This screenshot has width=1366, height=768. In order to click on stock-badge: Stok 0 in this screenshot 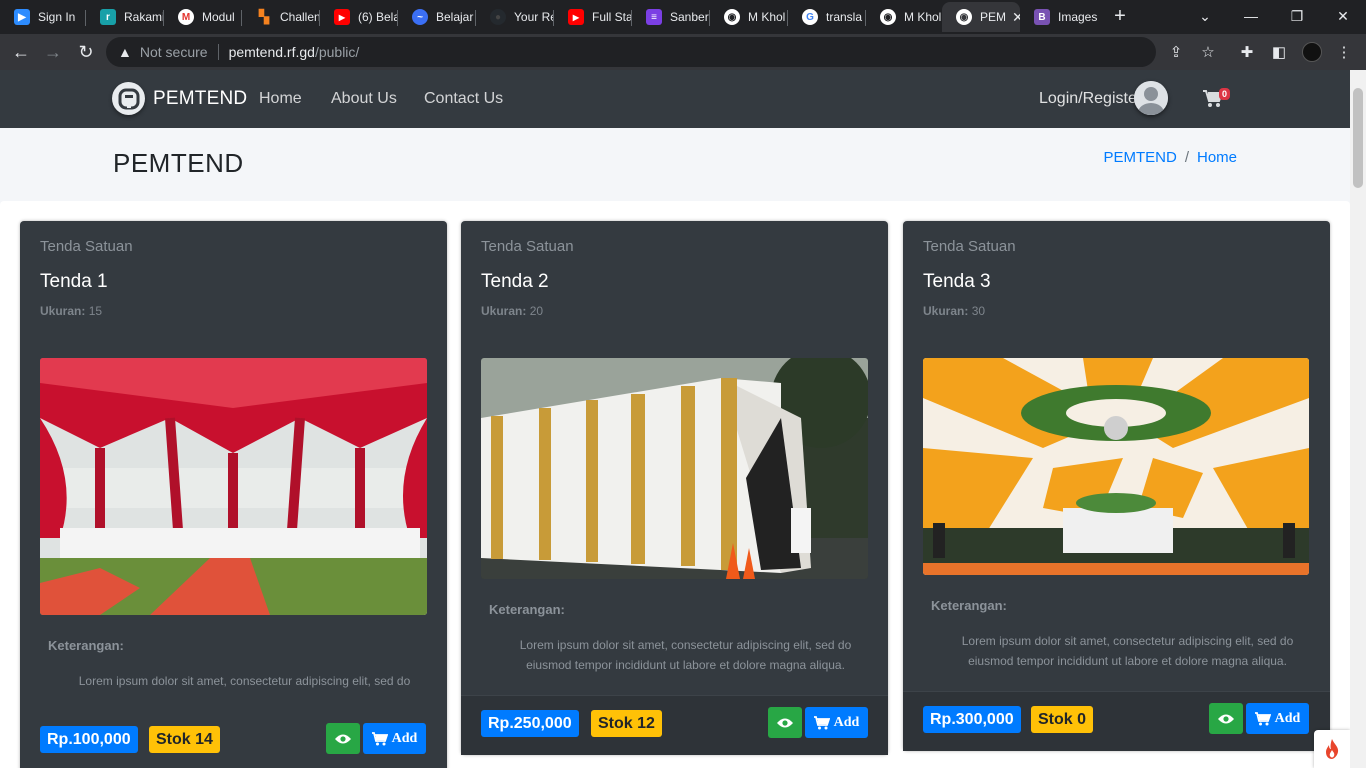, I will do `click(1062, 719)`.